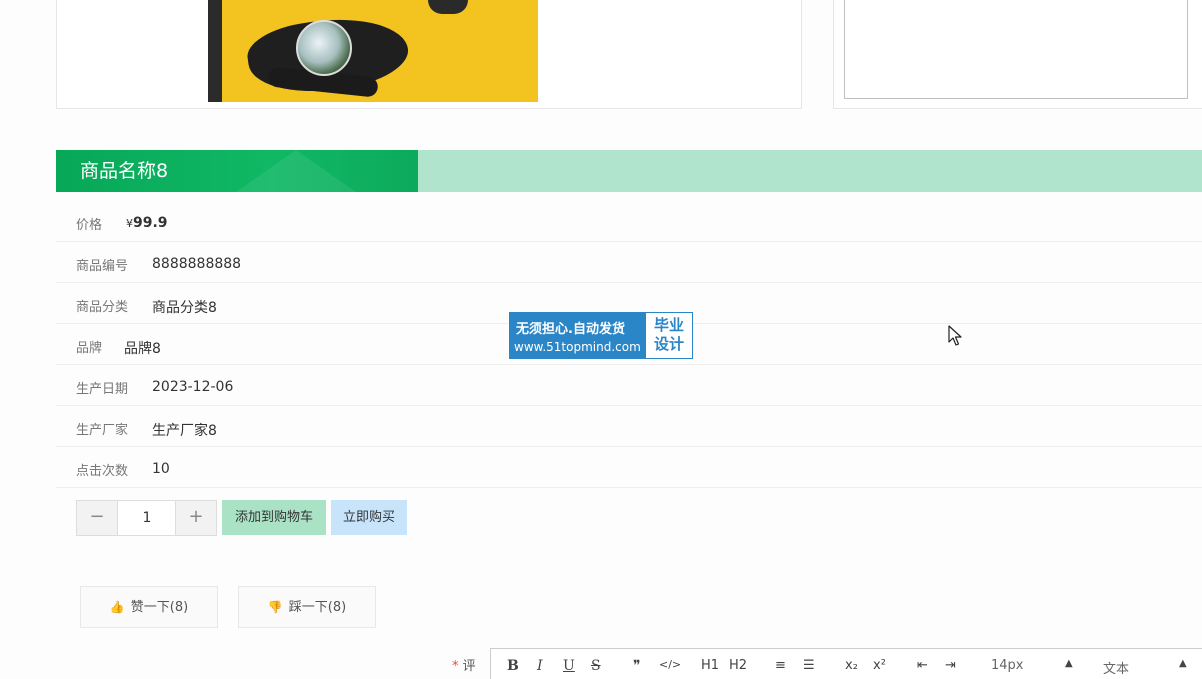  Describe the element at coordinates (464, 666) in the screenshot. I see `comment-label: * 评` at that location.